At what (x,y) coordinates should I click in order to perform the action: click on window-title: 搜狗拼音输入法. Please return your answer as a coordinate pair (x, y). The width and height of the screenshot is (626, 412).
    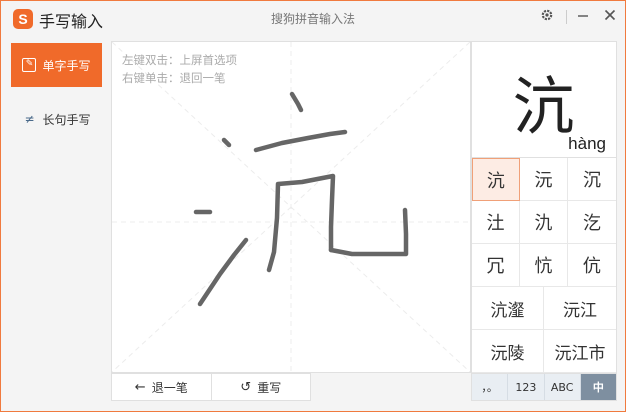
    Looking at the image, I should click on (312, 19).